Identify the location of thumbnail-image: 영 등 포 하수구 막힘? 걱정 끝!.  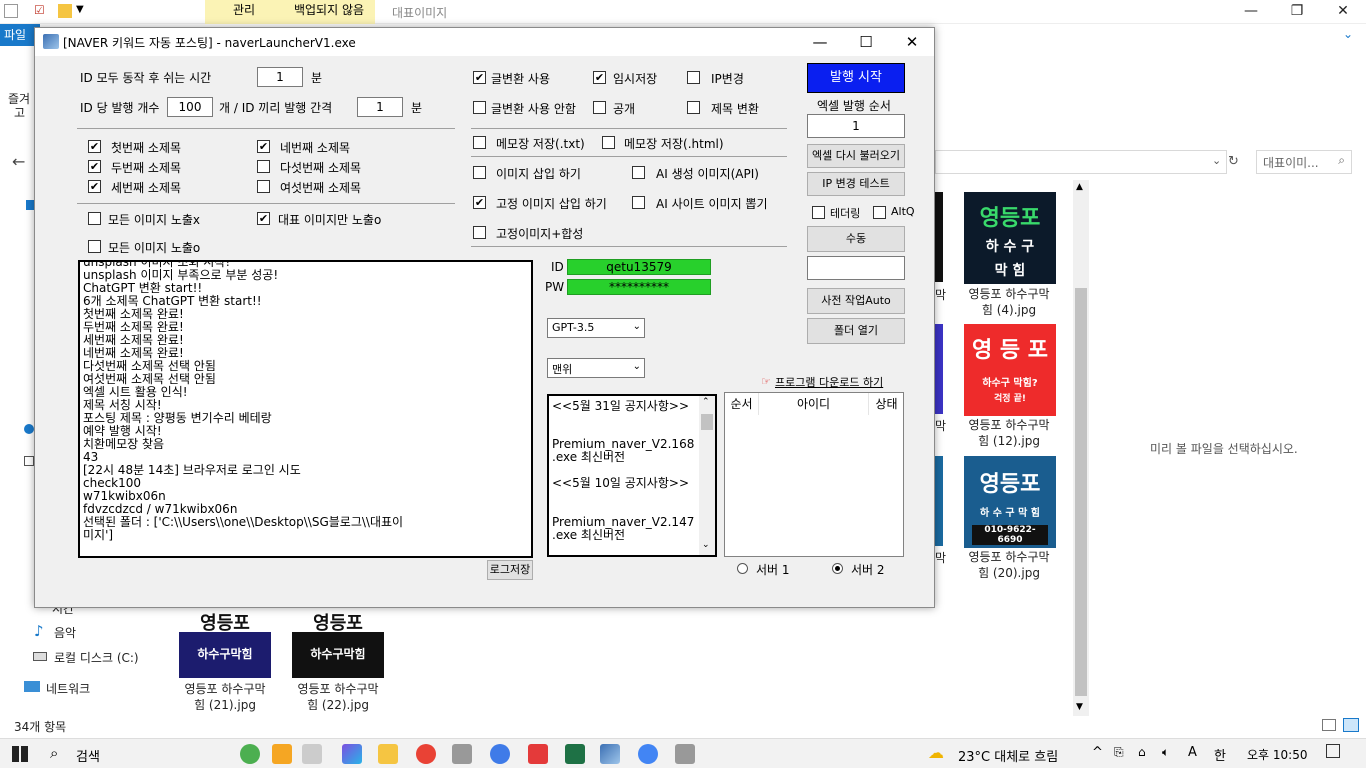
(1010, 370).